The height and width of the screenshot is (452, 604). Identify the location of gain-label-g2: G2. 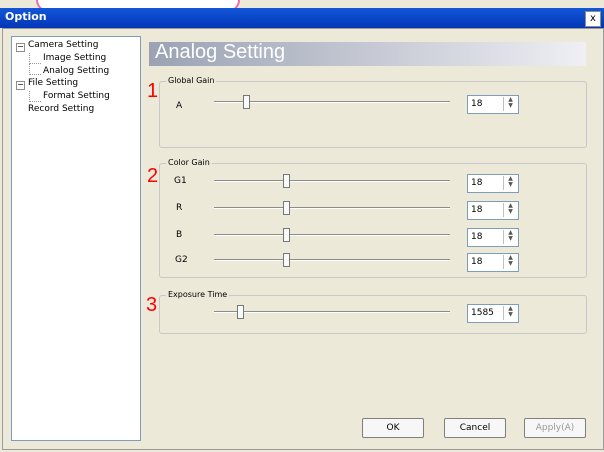
(181, 260).